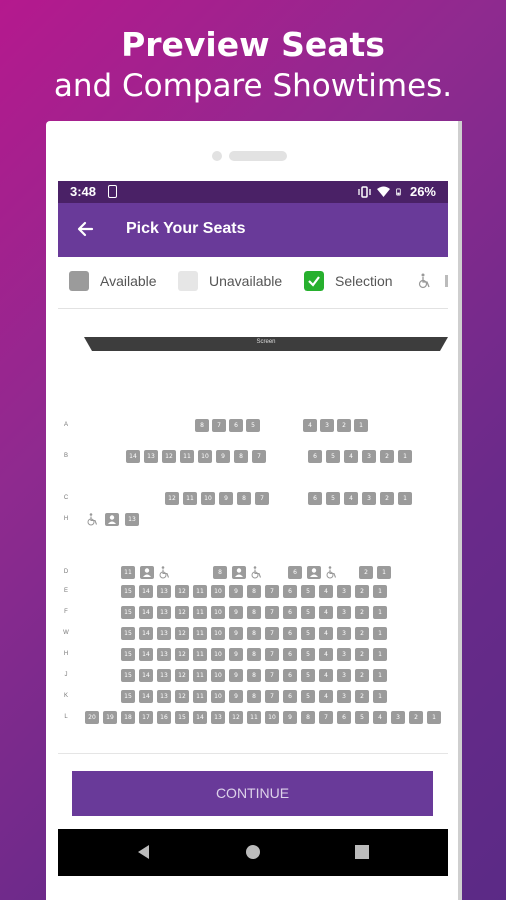  Describe the element at coordinates (252, 793) in the screenshot. I see `continue-button: CONTINUE` at that location.